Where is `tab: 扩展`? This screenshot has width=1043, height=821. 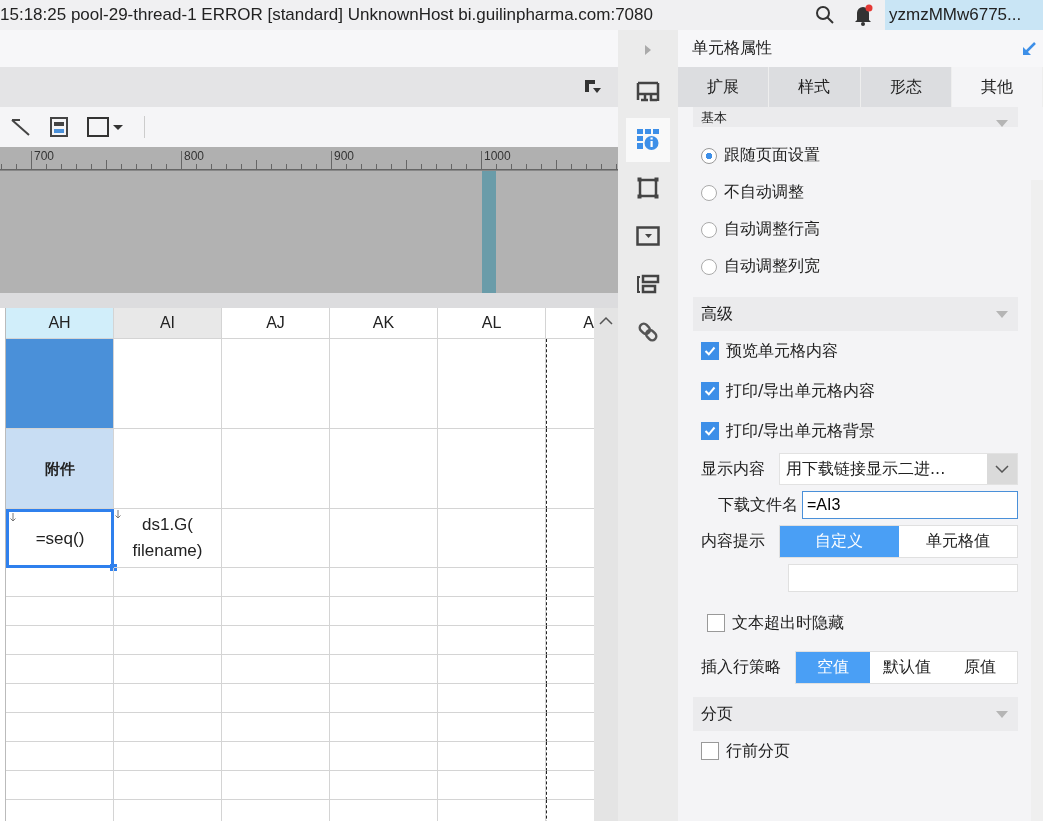 tab: 扩展 is located at coordinates (724, 87).